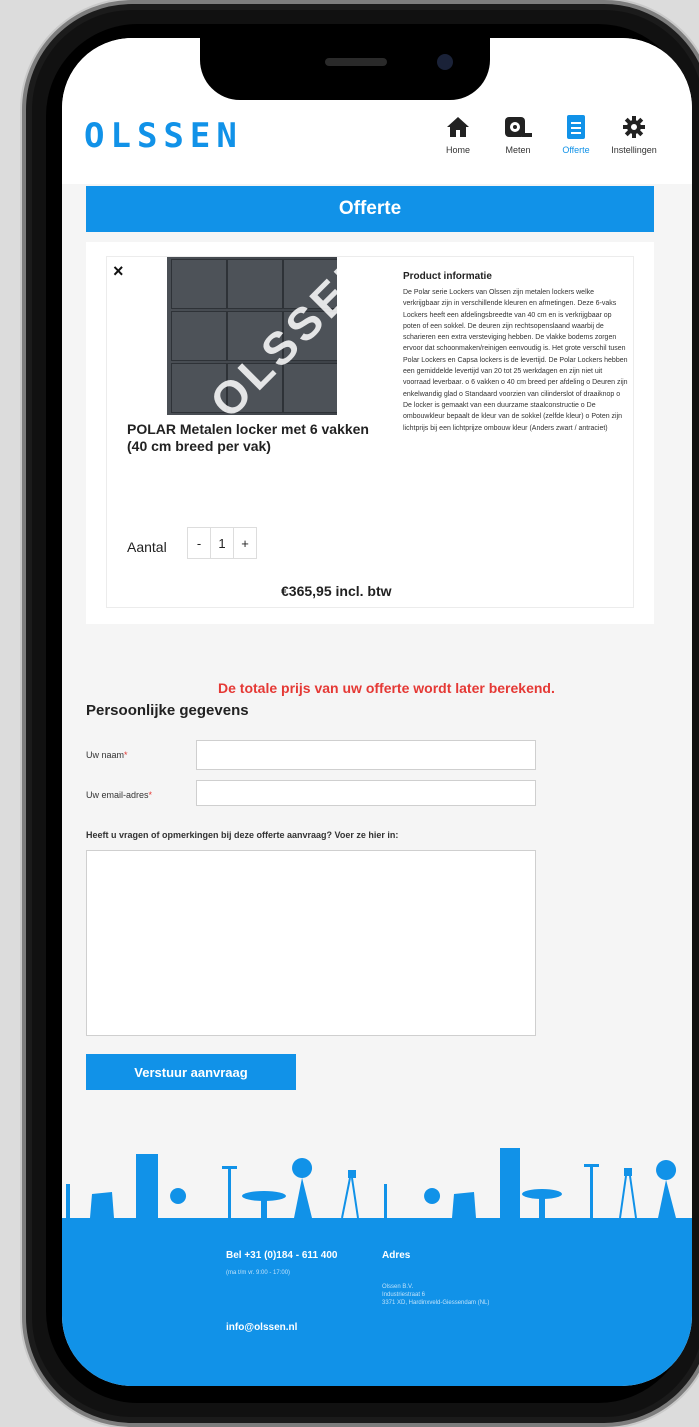 The height and width of the screenshot is (1427, 699). I want to click on name-label-text: Uw naam, so click(105, 755).